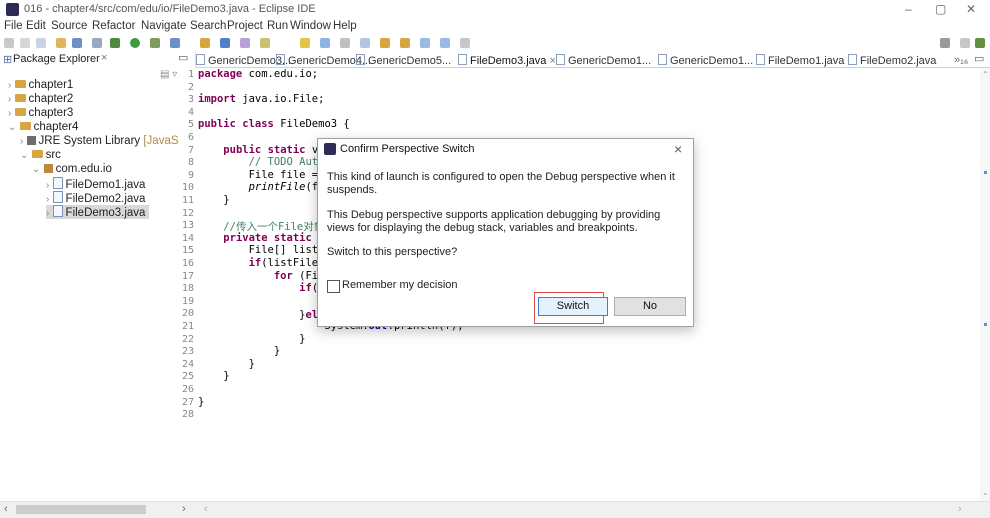 The height and width of the screenshot is (518, 990). Describe the element at coordinates (41, 43) in the screenshot. I see `save-all-icon` at that location.